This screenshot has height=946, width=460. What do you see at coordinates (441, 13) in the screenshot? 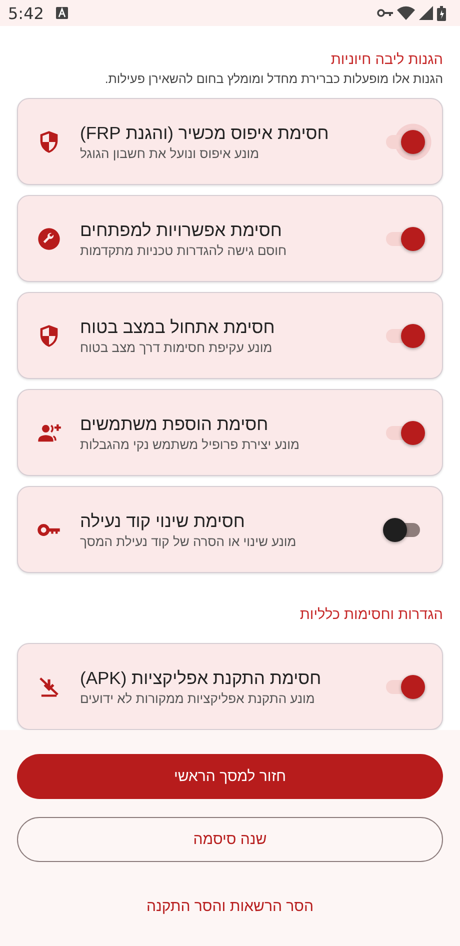
I see `battery-icon` at bounding box center [441, 13].